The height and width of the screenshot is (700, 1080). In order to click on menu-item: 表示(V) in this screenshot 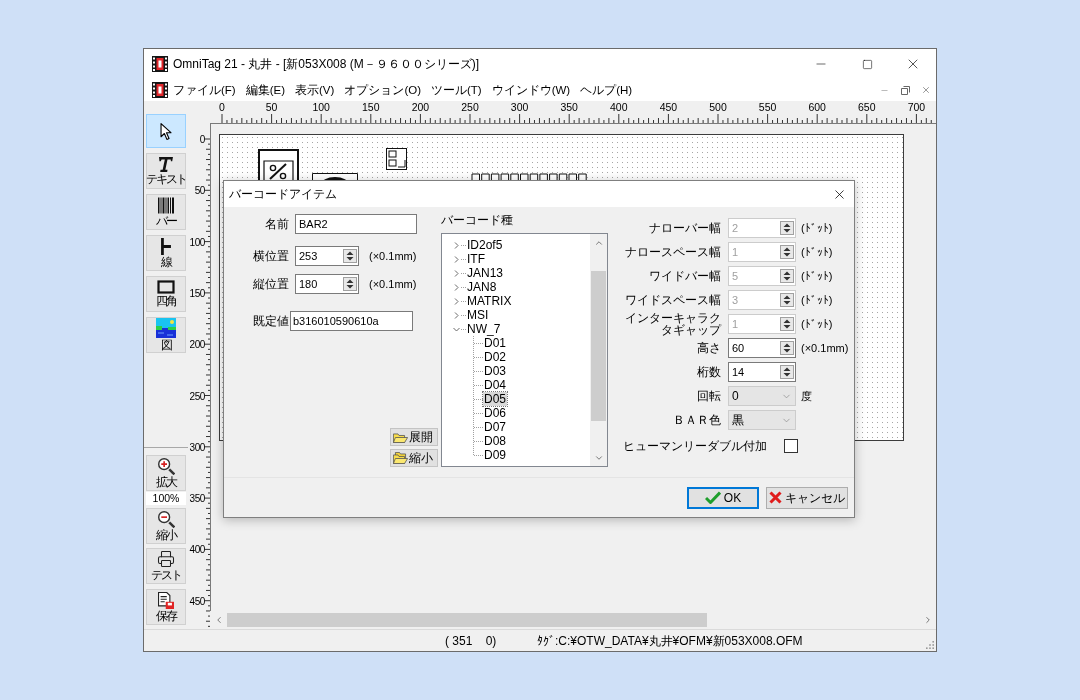, I will do `click(315, 90)`.